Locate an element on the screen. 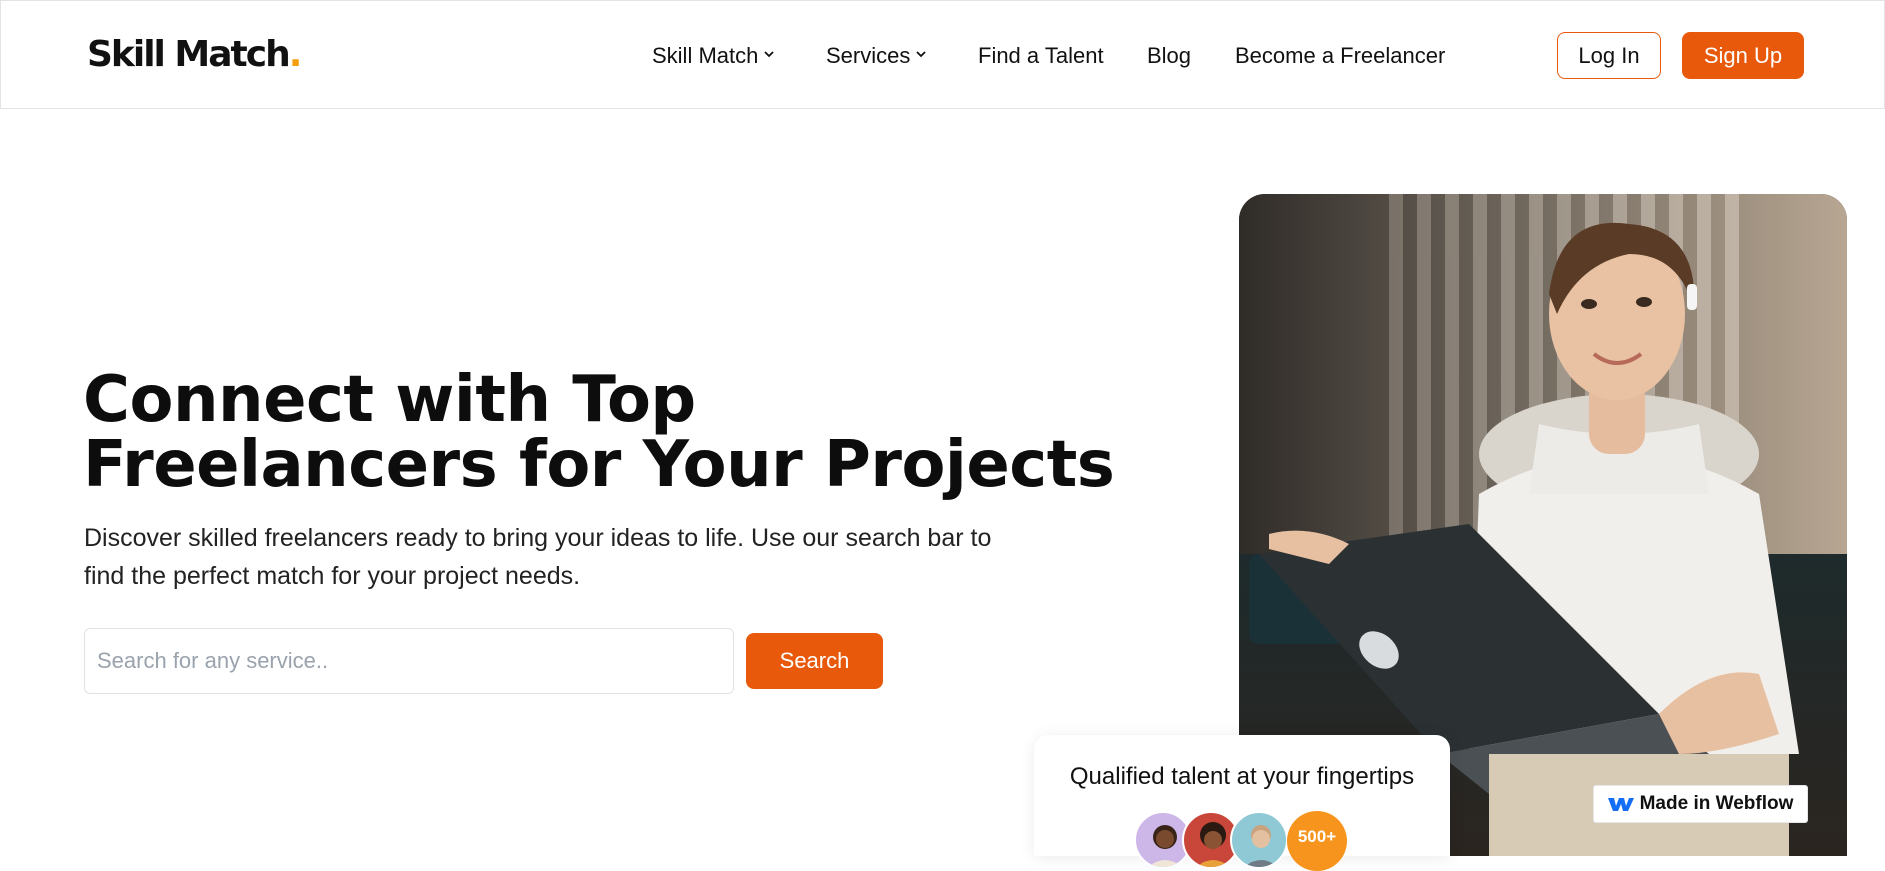 The height and width of the screenshot is (871, 1885). signup-button: Sign Up is located at coordinates (1743, 55).